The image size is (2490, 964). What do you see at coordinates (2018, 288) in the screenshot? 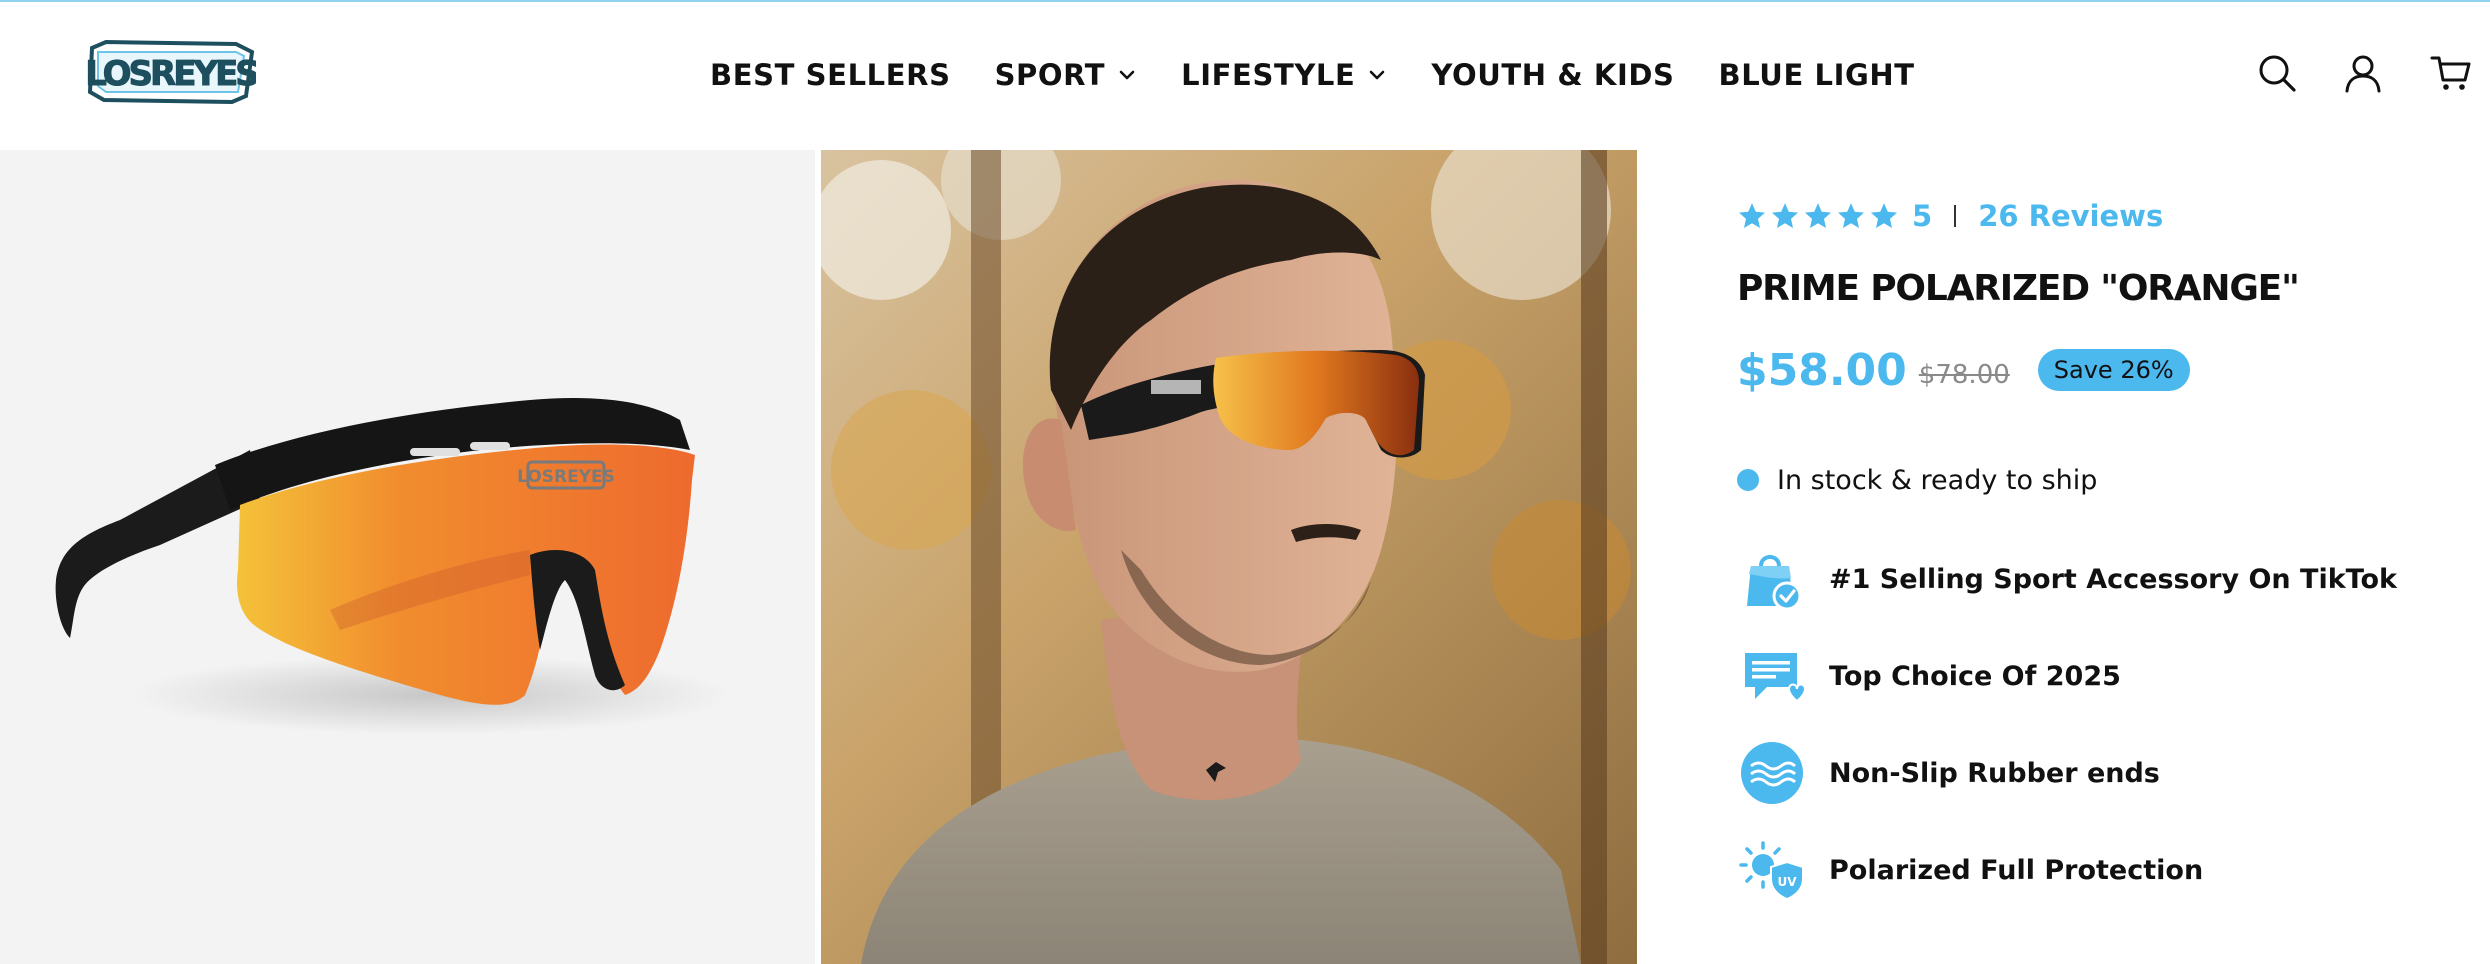
I see `product-title: PRIME POLARIZED "ORANGE"` at bounding box center [2018, 288].